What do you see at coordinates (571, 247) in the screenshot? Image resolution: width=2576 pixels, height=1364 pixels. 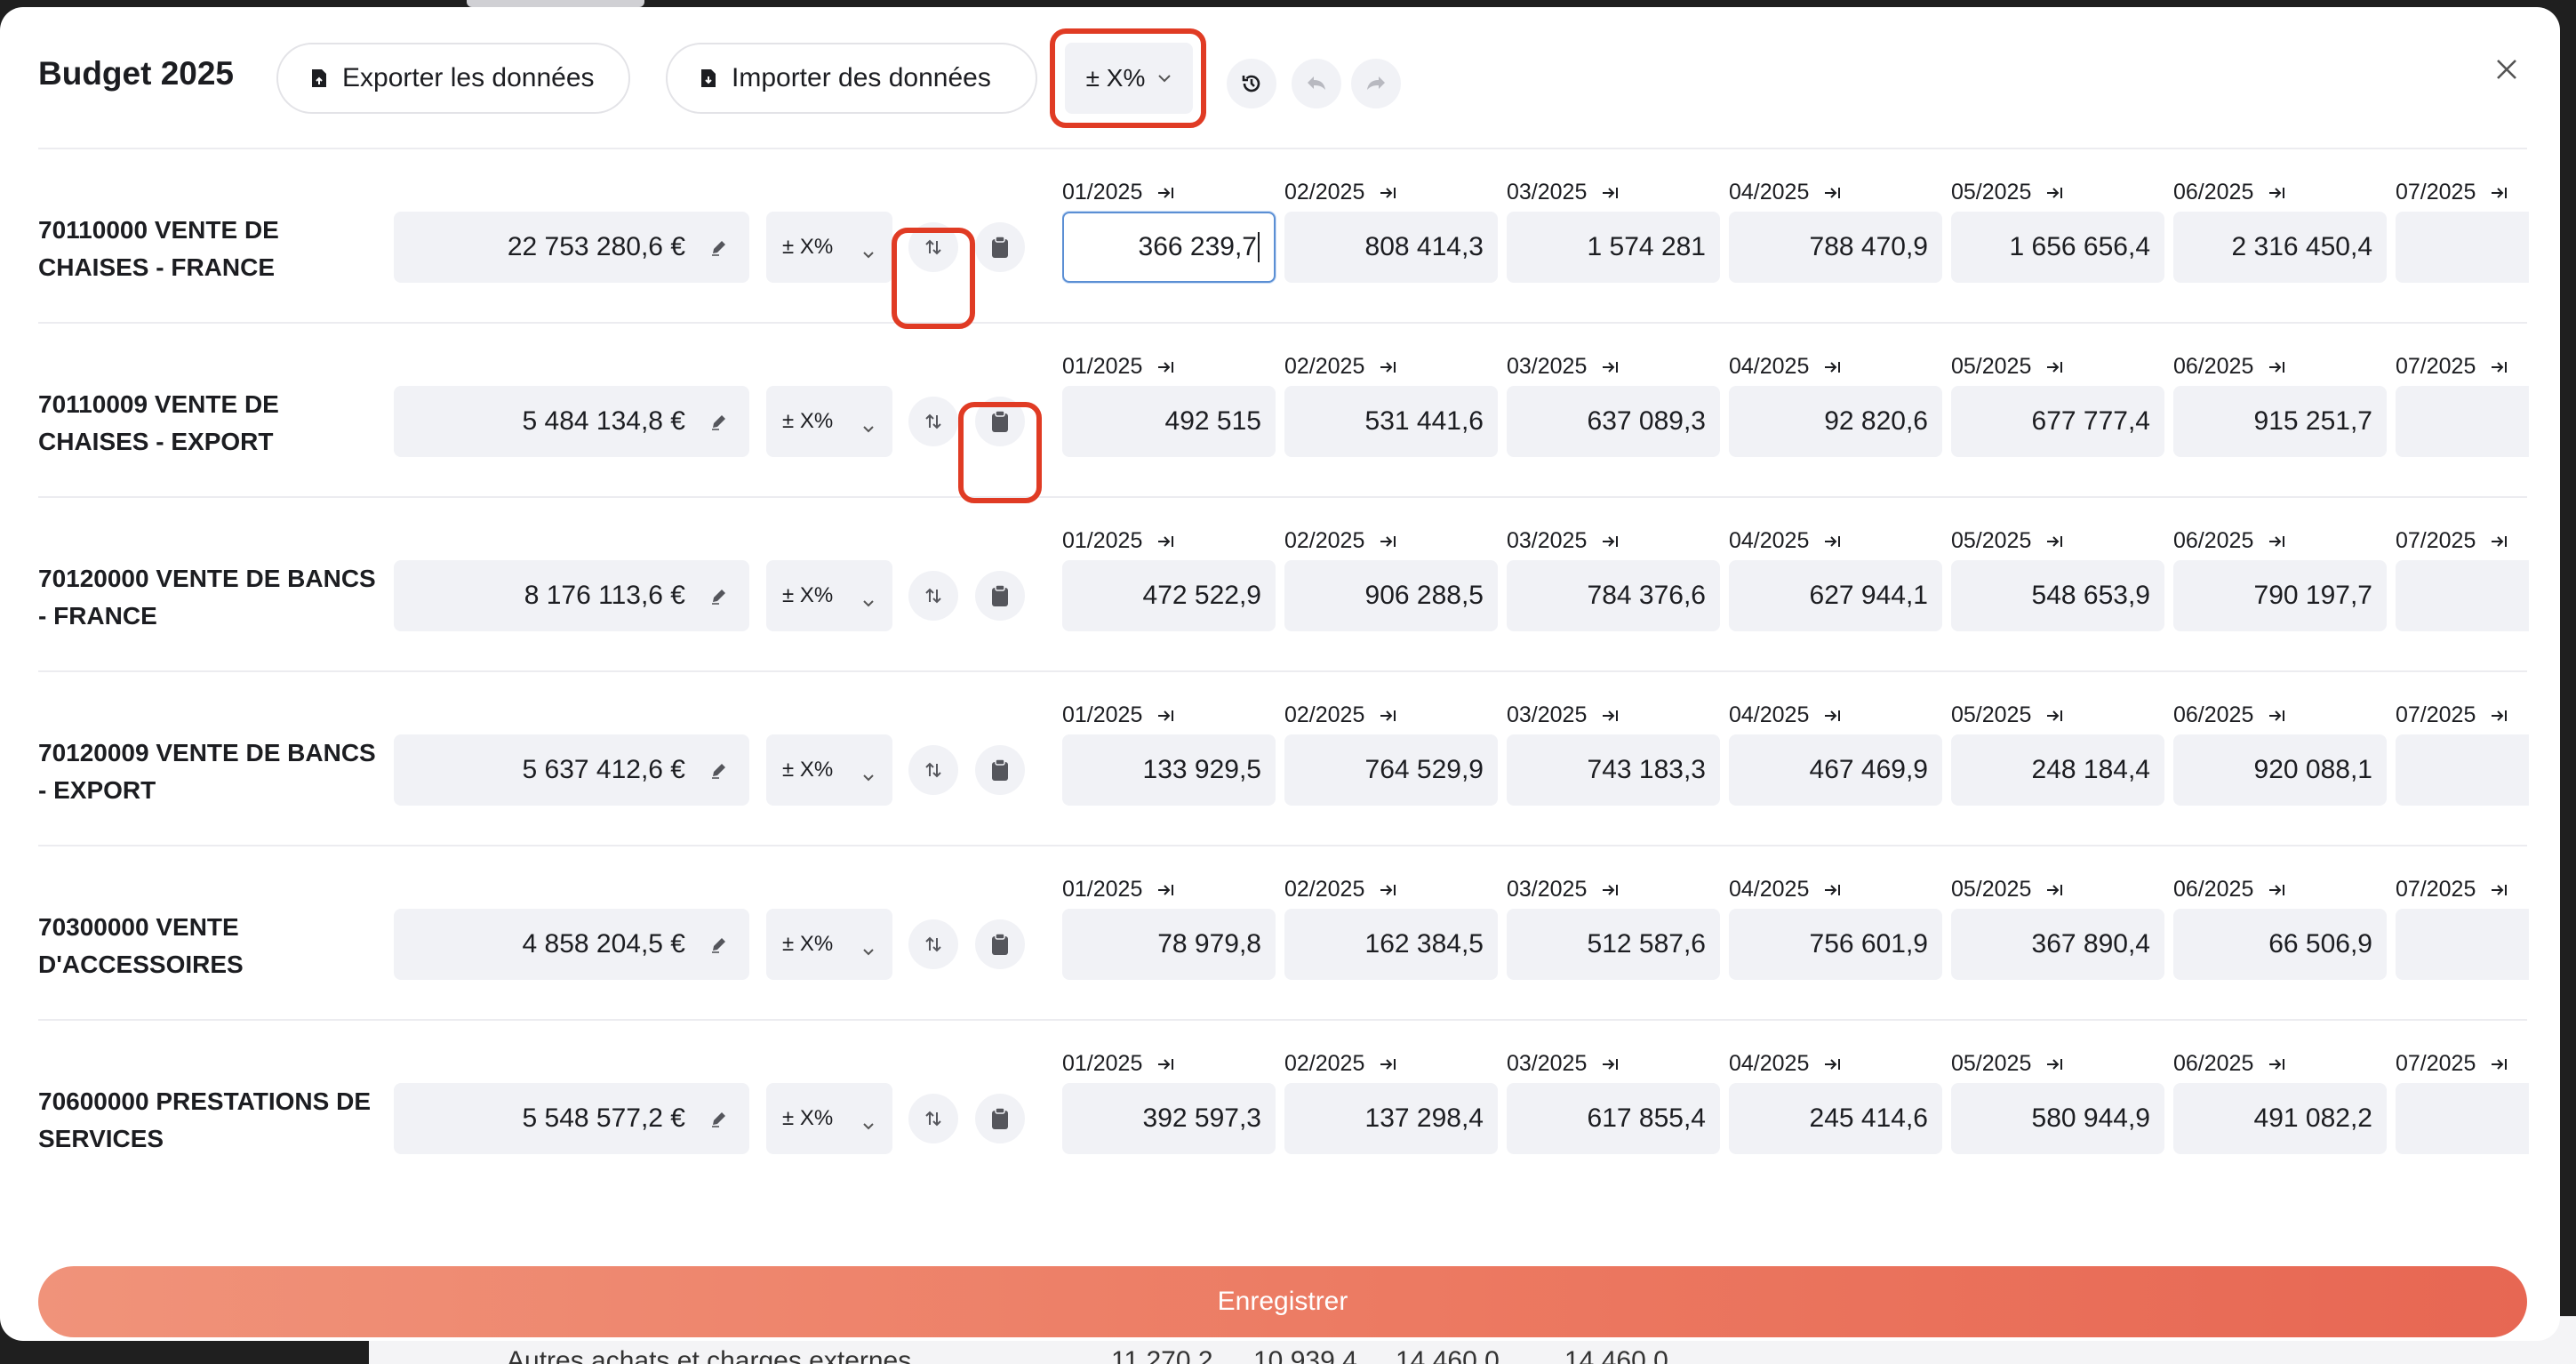 I see `annual-total-field: 22 753 280,6 €` at bounding box center [571, 247].